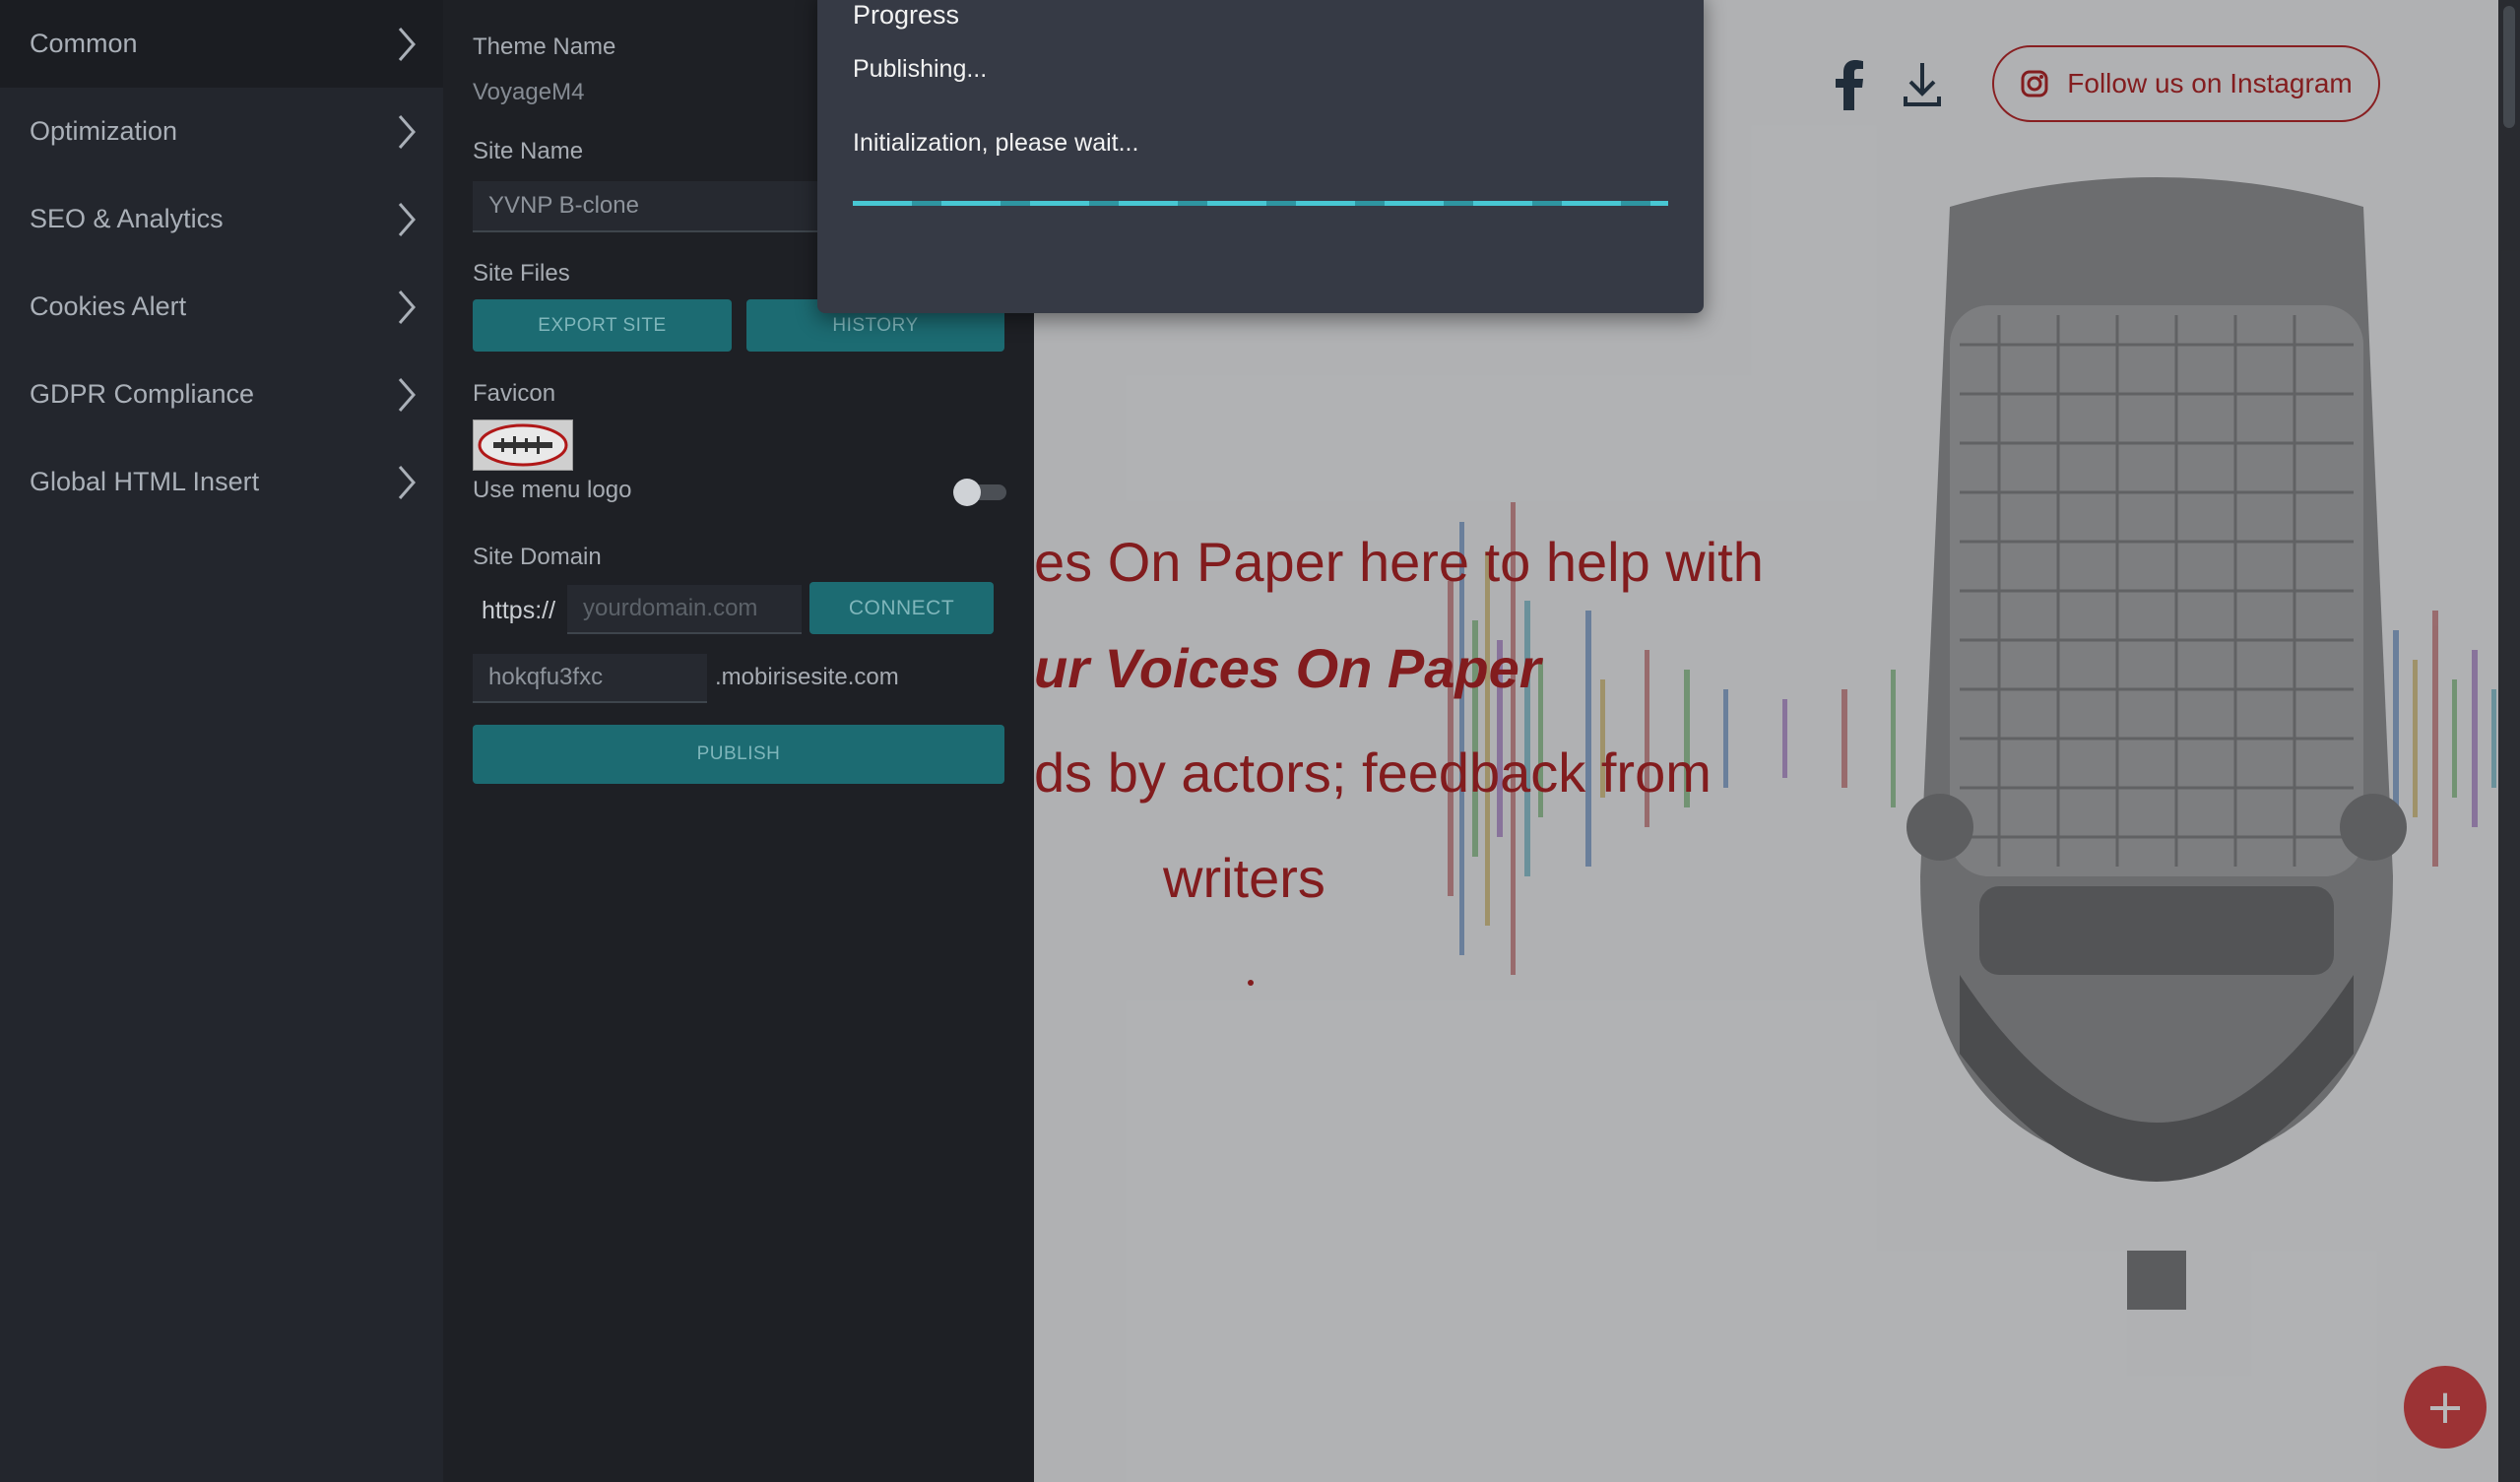  I want to click on sidebar-item-common: Common, so click(221, 44).